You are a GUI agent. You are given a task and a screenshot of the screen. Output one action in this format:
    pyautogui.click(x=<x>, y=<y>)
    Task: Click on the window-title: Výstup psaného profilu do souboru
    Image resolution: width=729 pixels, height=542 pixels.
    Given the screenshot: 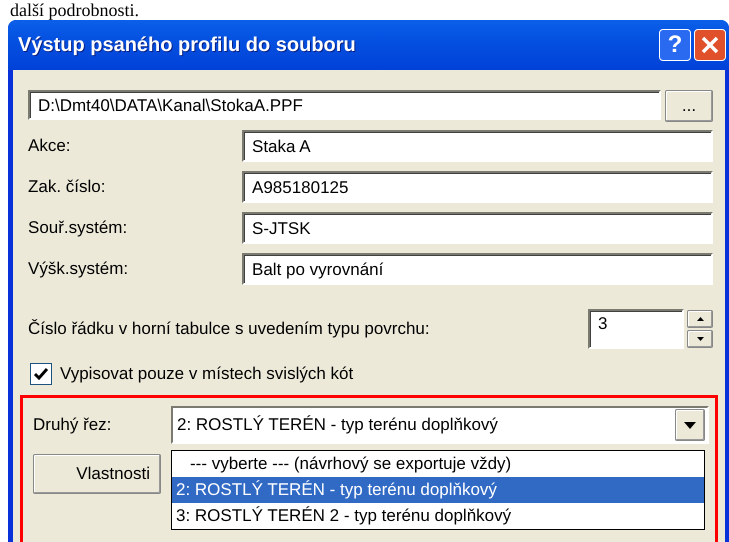 What is the action you would take?
    pyautogui.click(x=187, y=45)
    